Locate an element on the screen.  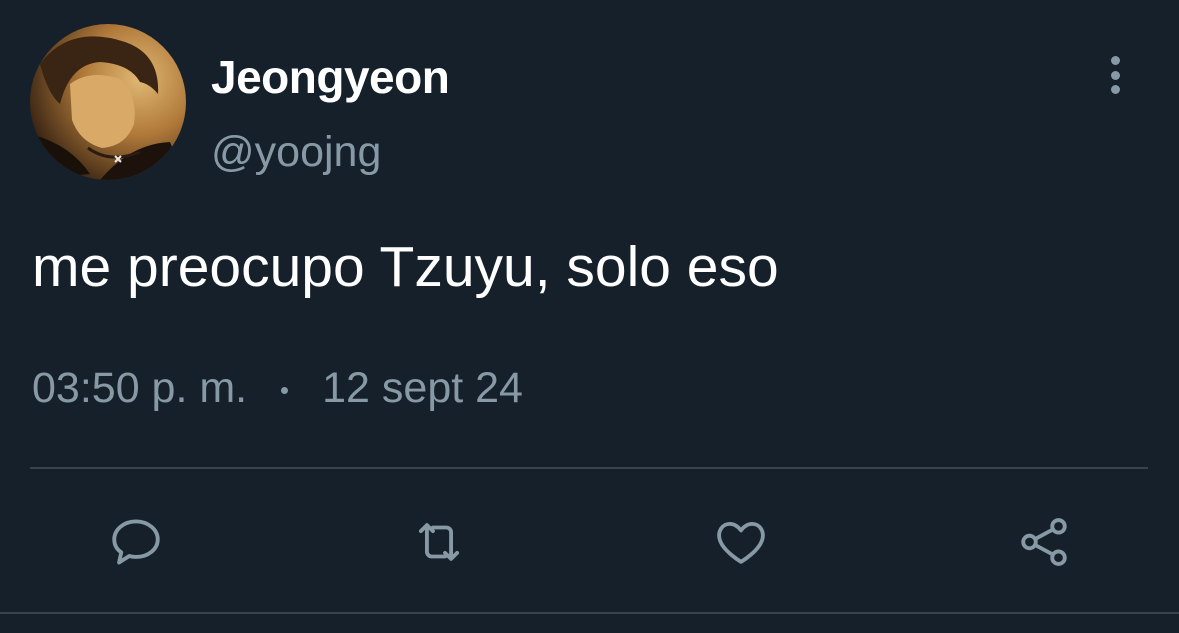
reply-button is located at coordinates (136, 542).